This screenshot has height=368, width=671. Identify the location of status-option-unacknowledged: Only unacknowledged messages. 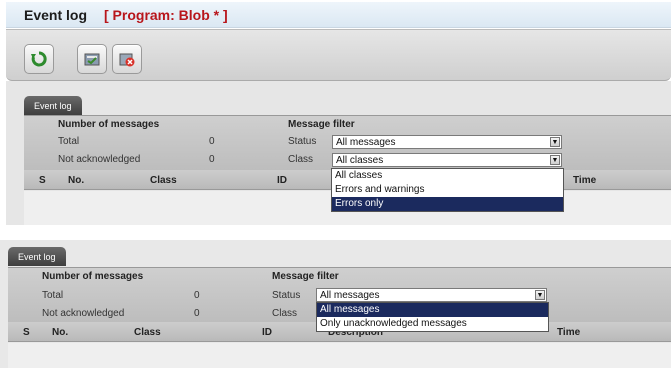
(432, 324).